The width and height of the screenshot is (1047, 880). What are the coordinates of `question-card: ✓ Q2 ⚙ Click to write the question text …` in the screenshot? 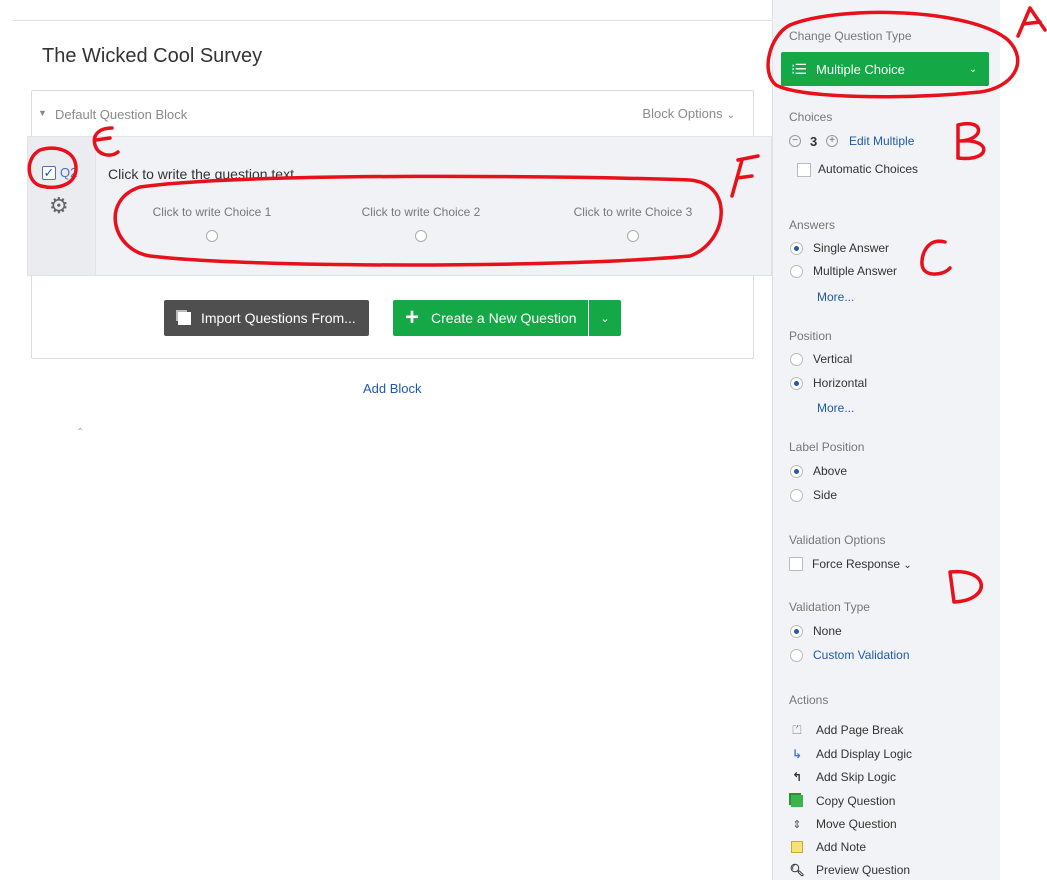 It's located at (399, 206).